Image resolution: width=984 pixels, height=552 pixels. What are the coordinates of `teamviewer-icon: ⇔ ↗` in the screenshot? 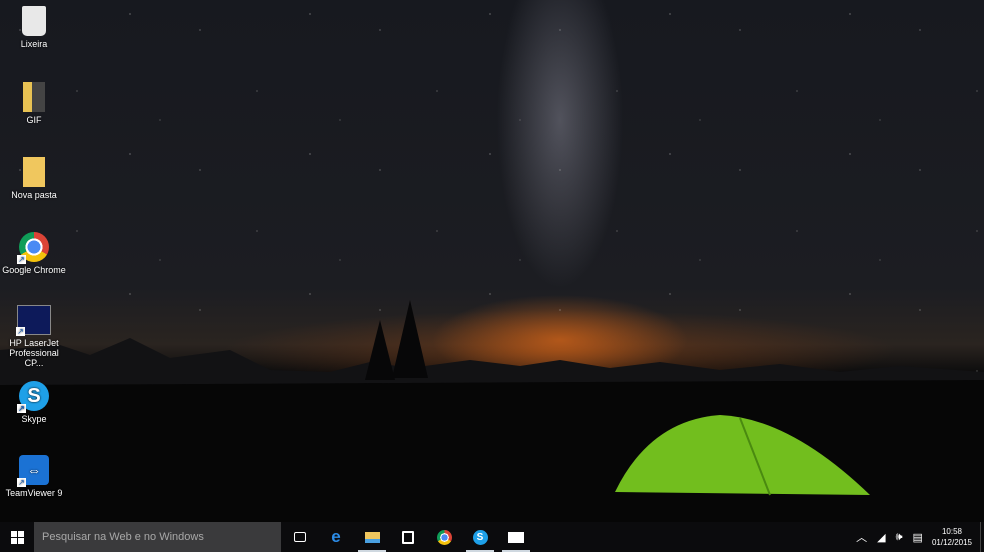 It's located at (33, 471).